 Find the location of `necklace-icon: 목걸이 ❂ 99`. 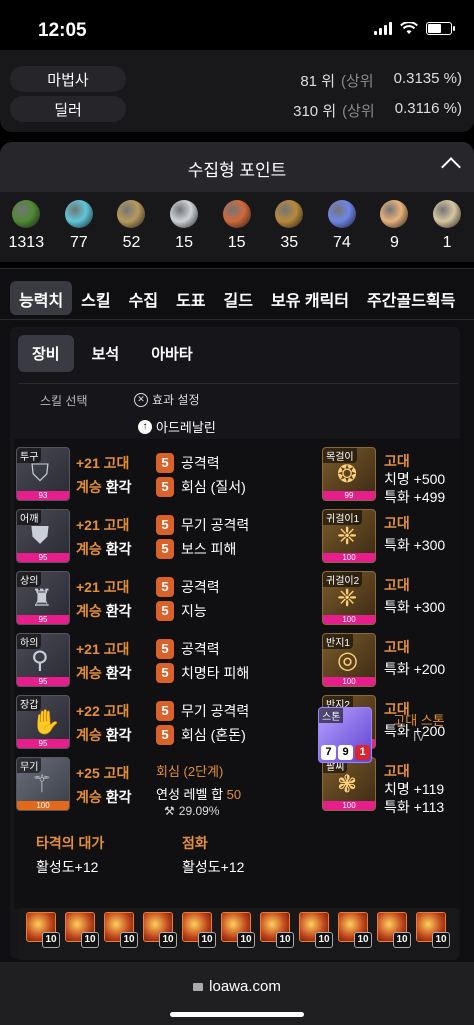

necklace-icon: 목걸이 ❂ 99 is located at coordinates (349, 474).